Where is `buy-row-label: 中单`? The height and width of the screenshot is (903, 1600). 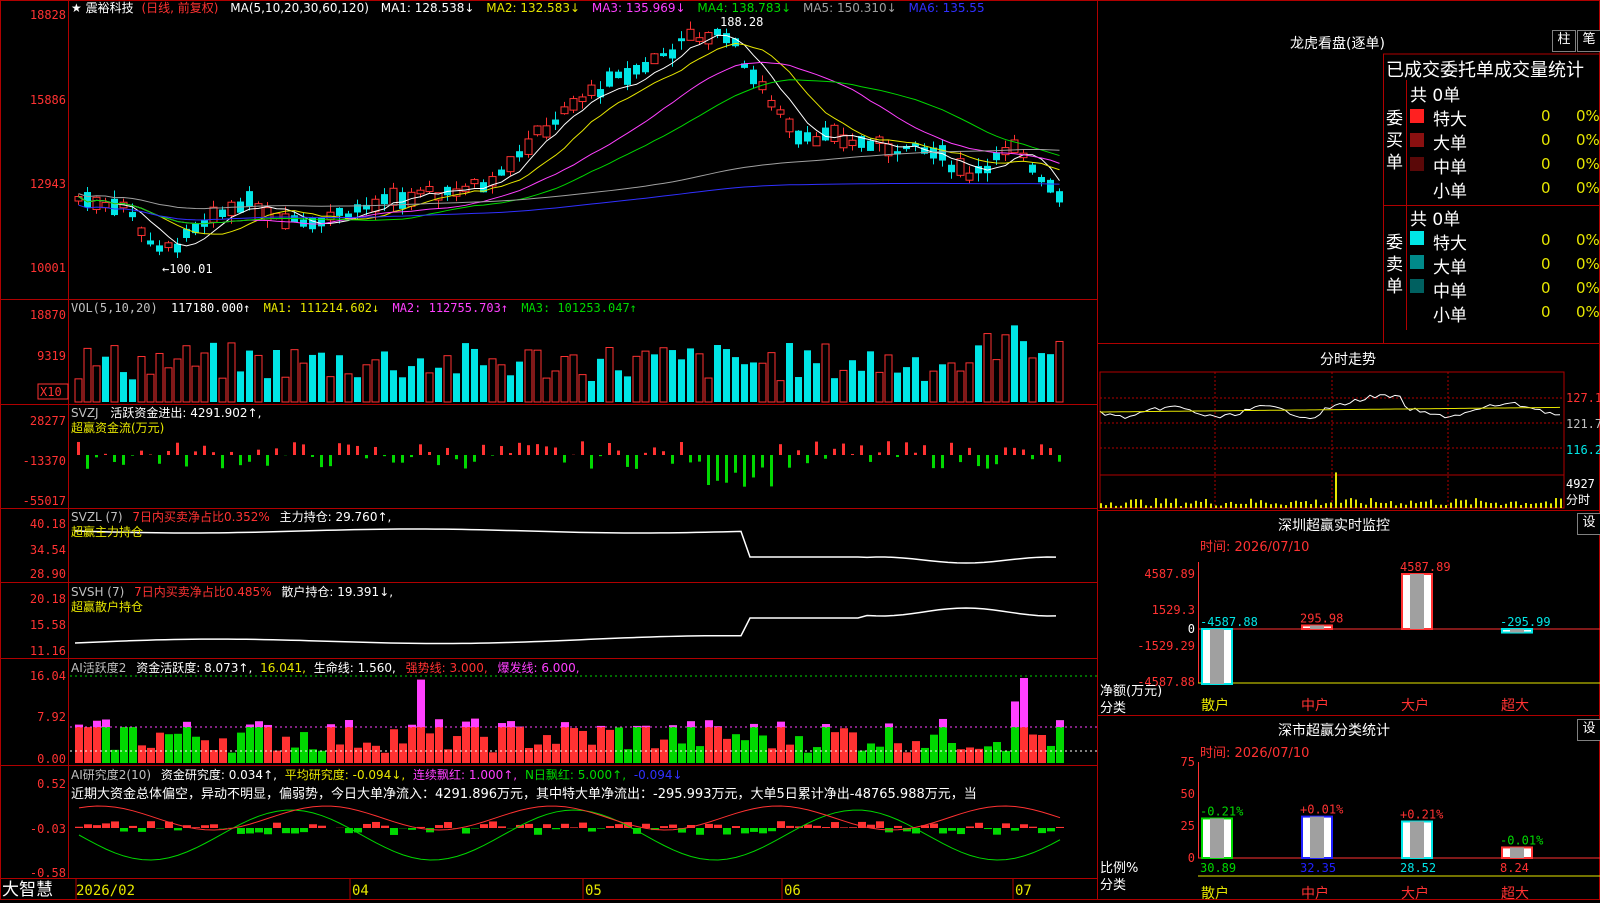 buy-row-label: 中单 is located at coordinates (1450, 165).